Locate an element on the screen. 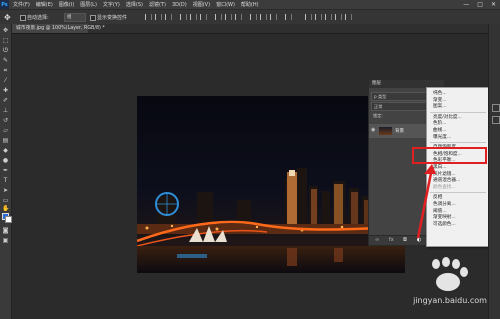  menu-window: 窗口(W) is located at coordinates (225, 4).